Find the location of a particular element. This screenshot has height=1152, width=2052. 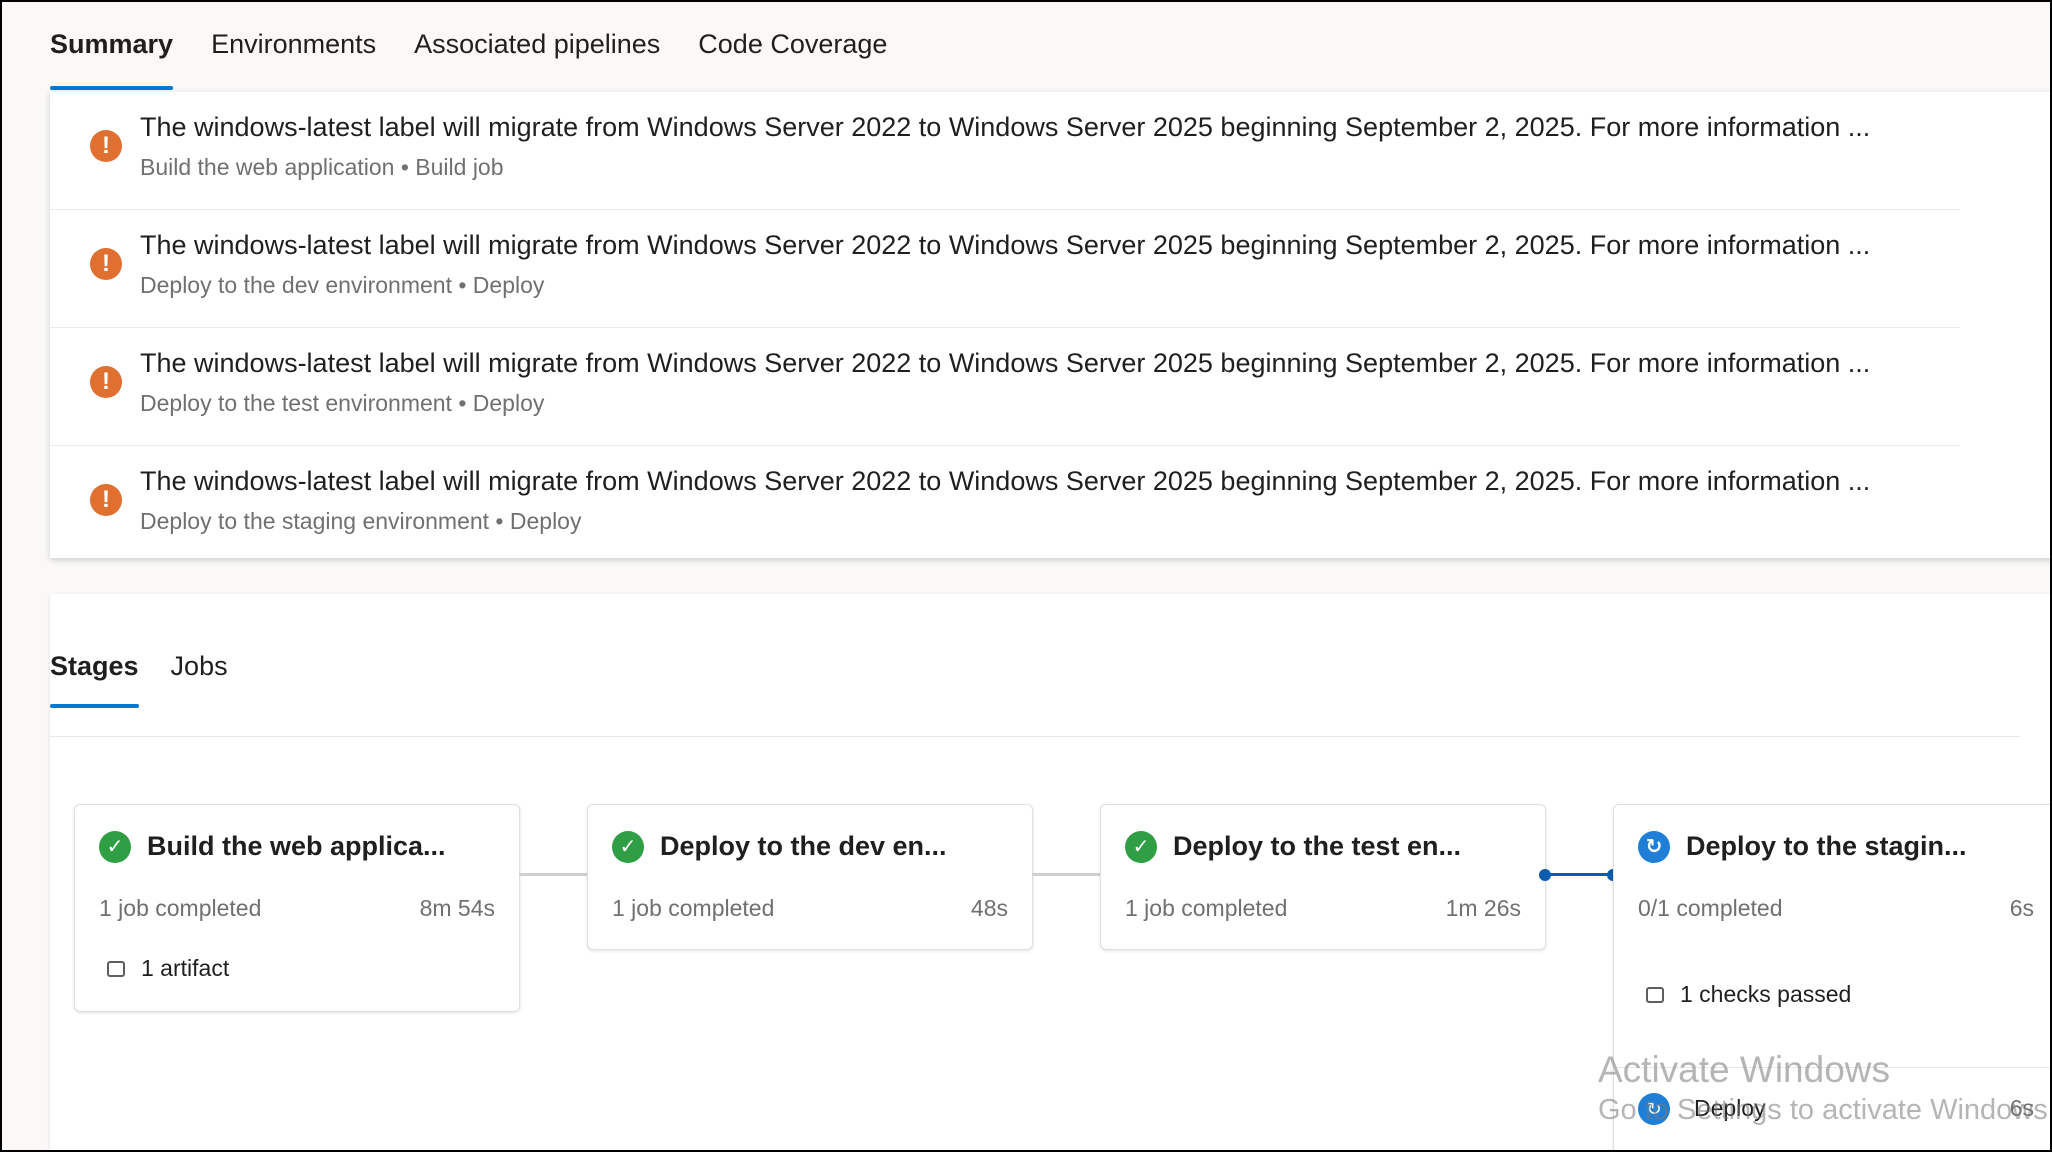

stage-duration: 1m 26s is located at coordinates (1483, 908).